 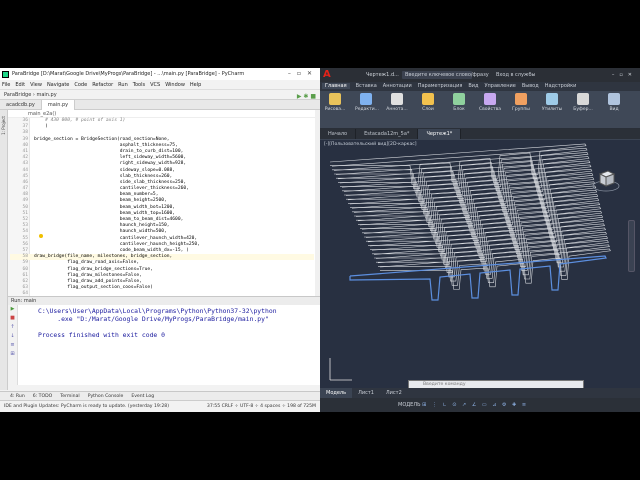 What do you see at coordinates (515, 75) in the screenshot?
I see `sign-in: Вход в службы` at bounding box center [515, 75].